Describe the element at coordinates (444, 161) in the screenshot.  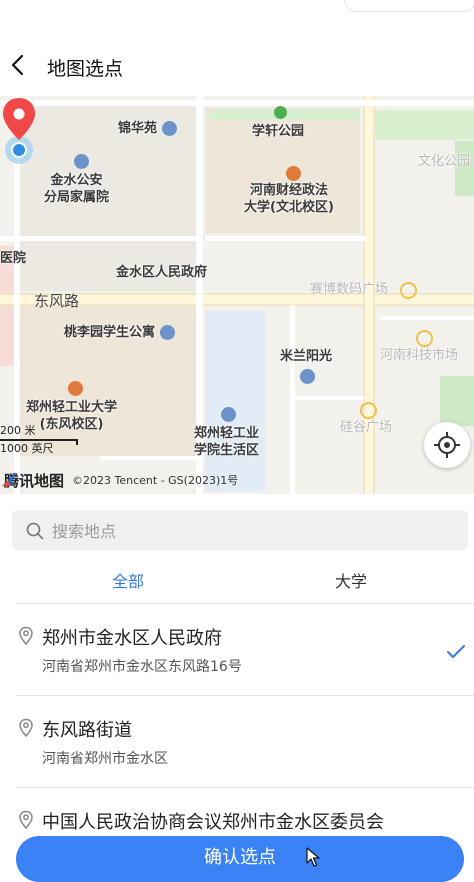
I see `poi-label: 文化公园` at that location.